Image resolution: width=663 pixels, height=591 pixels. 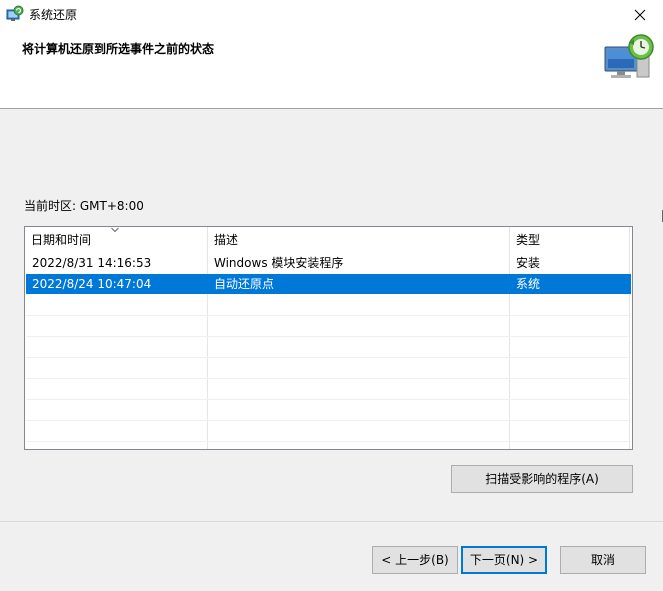 I want to click on table-row-selected: 2022/8/24 10:47:04 自动还原点 系统, so click(x=328, y=284).